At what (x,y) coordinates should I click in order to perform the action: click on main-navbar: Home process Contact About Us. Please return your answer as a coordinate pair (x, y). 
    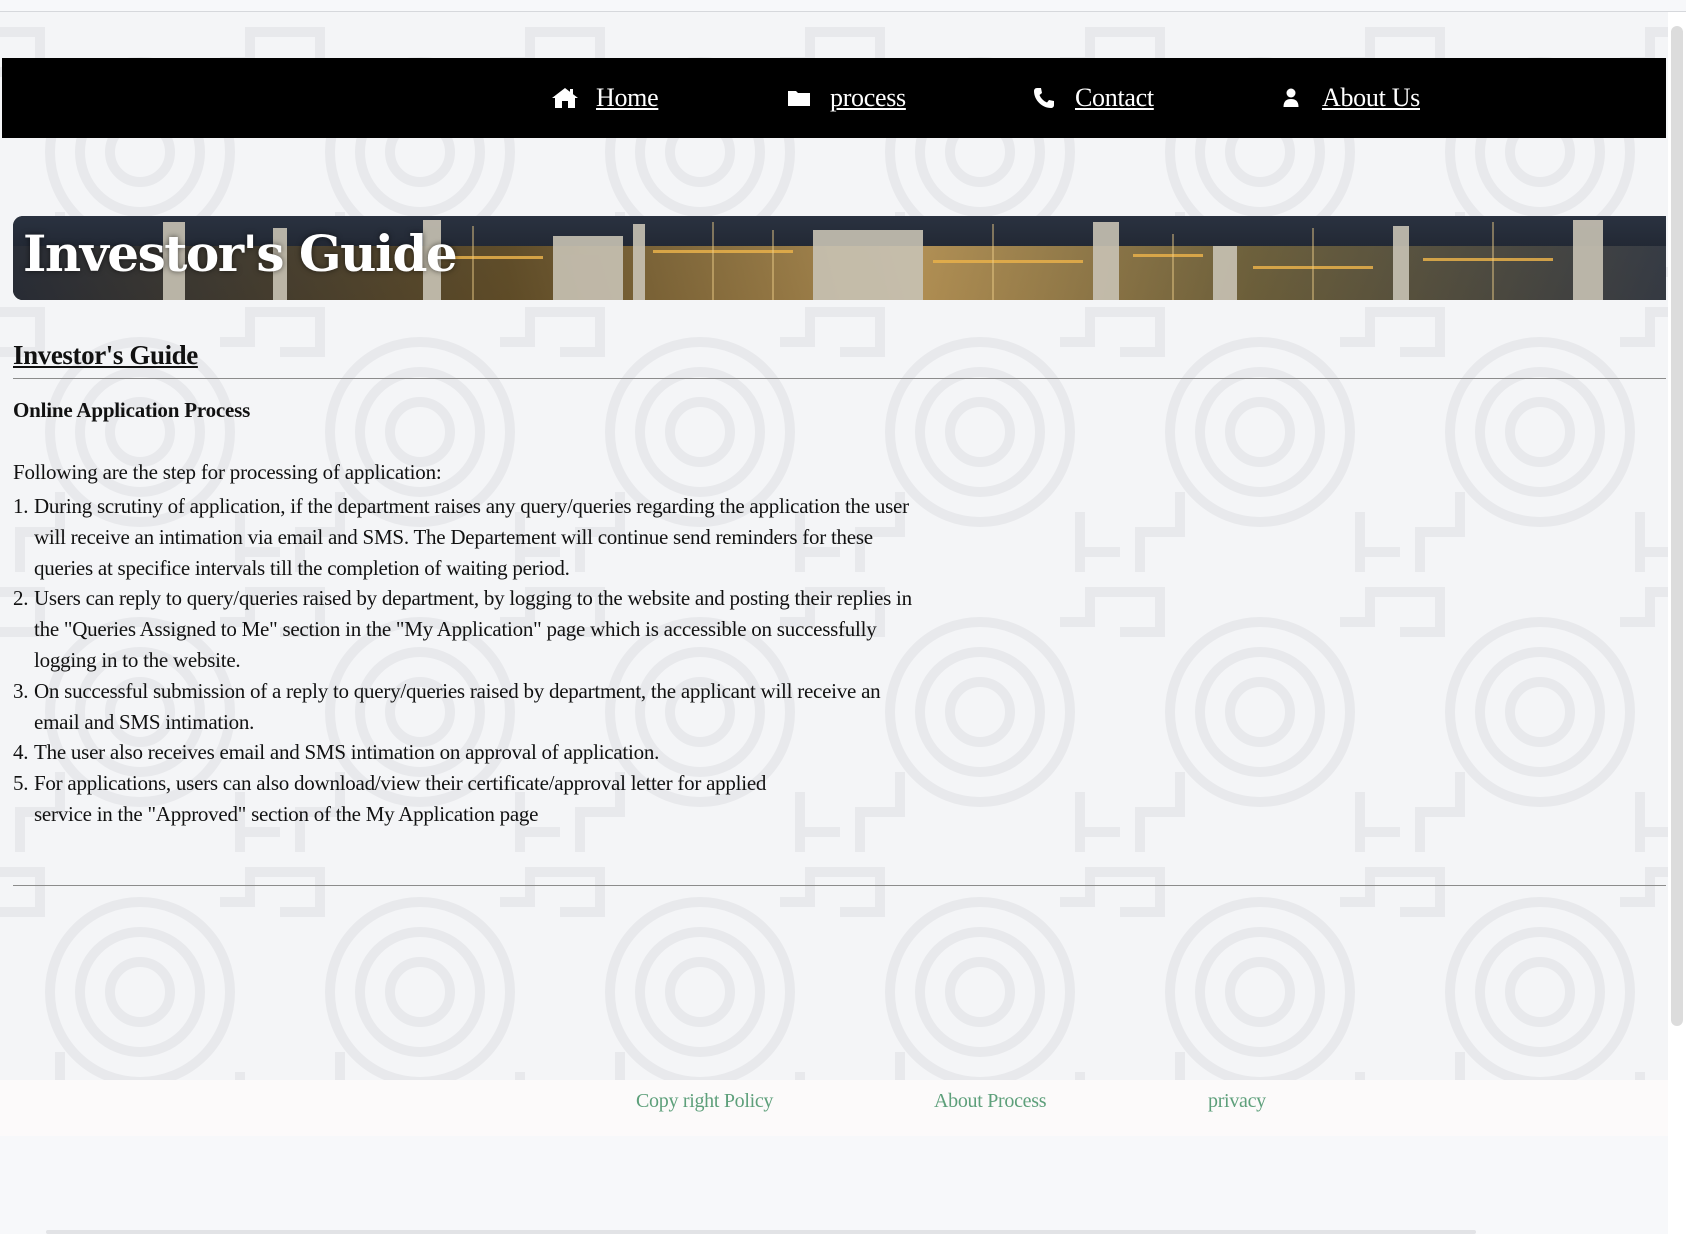
    Looking at the image, I should click on (834, 98).